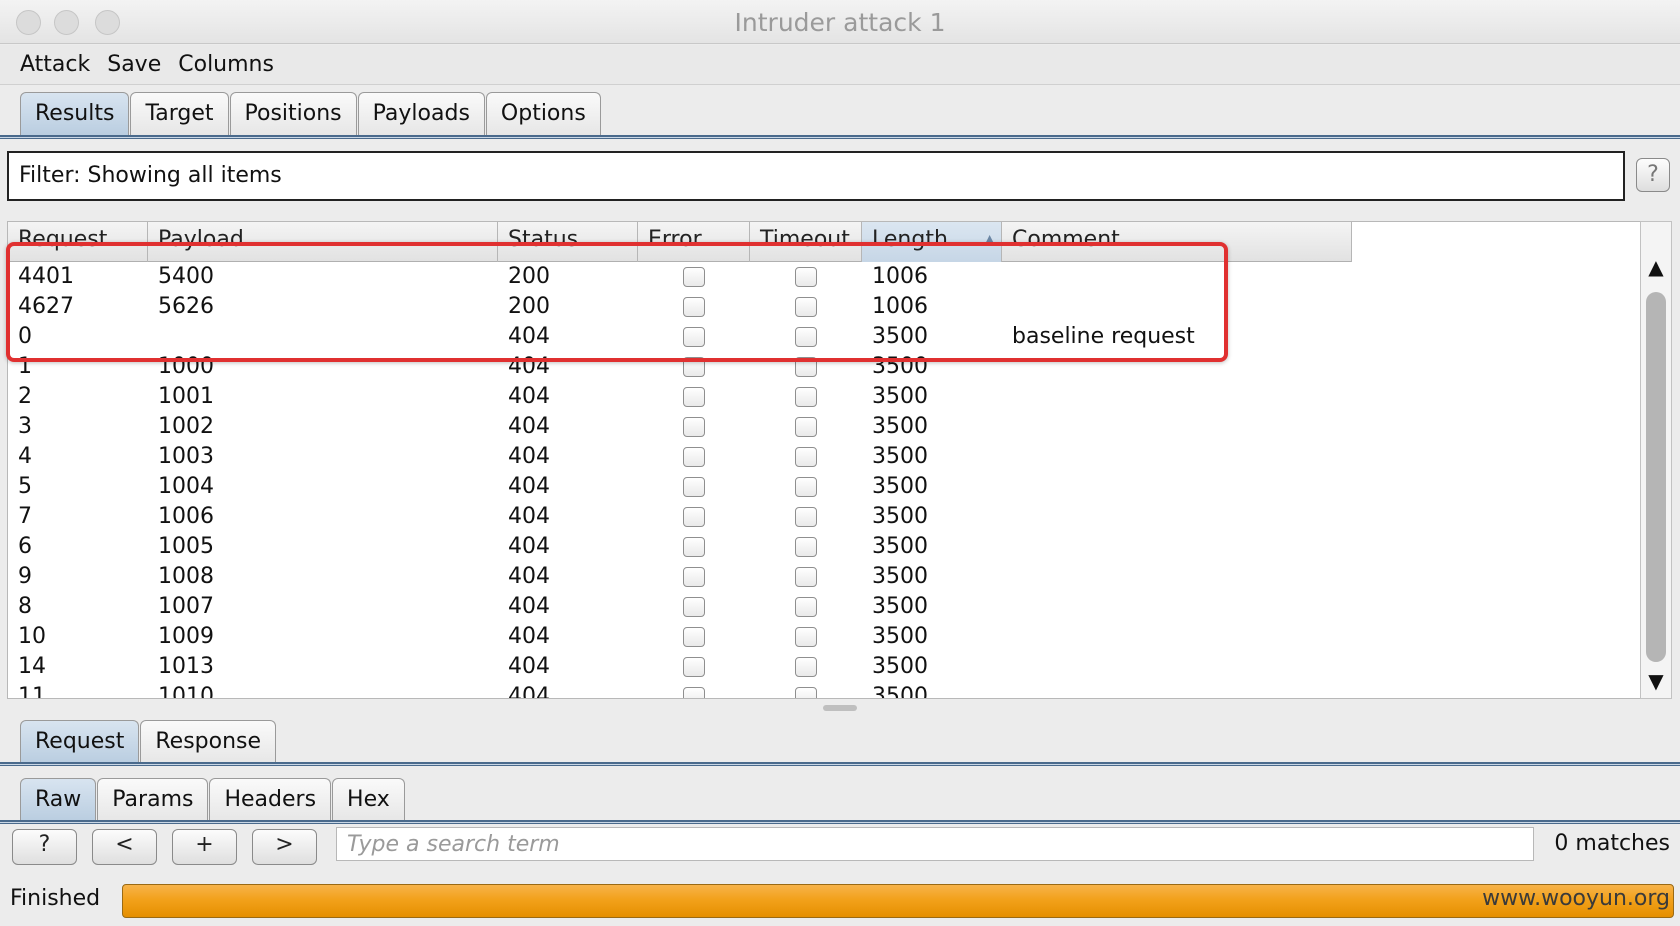 The height and width of the screenshot is (926, 1680). Describe the element at coordinates (186, 576) in the screenshot. I see `cell-payload: 1008` at that location.